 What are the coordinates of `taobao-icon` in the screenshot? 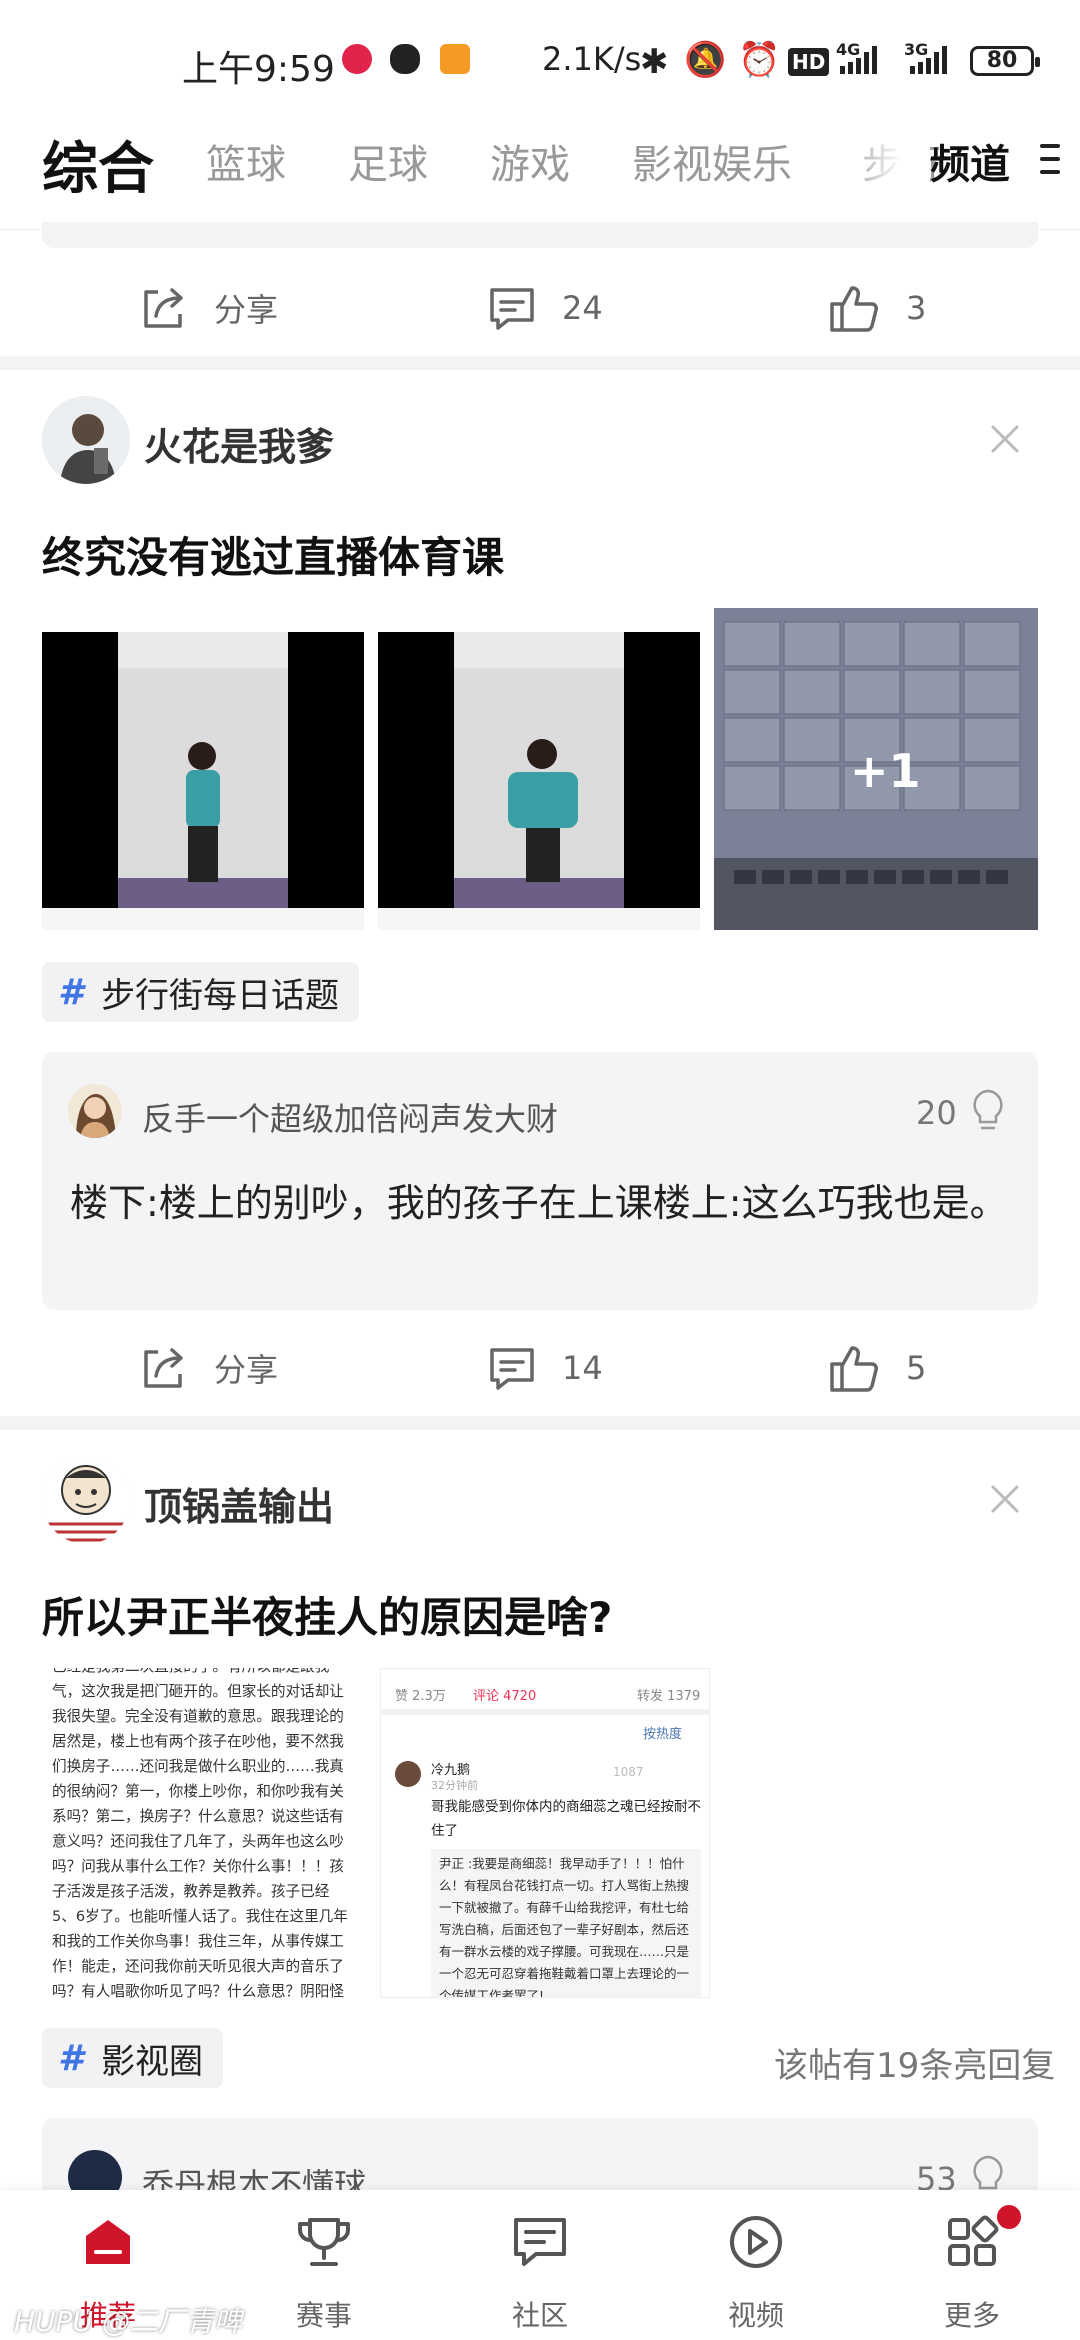 It's located at (455, 59).